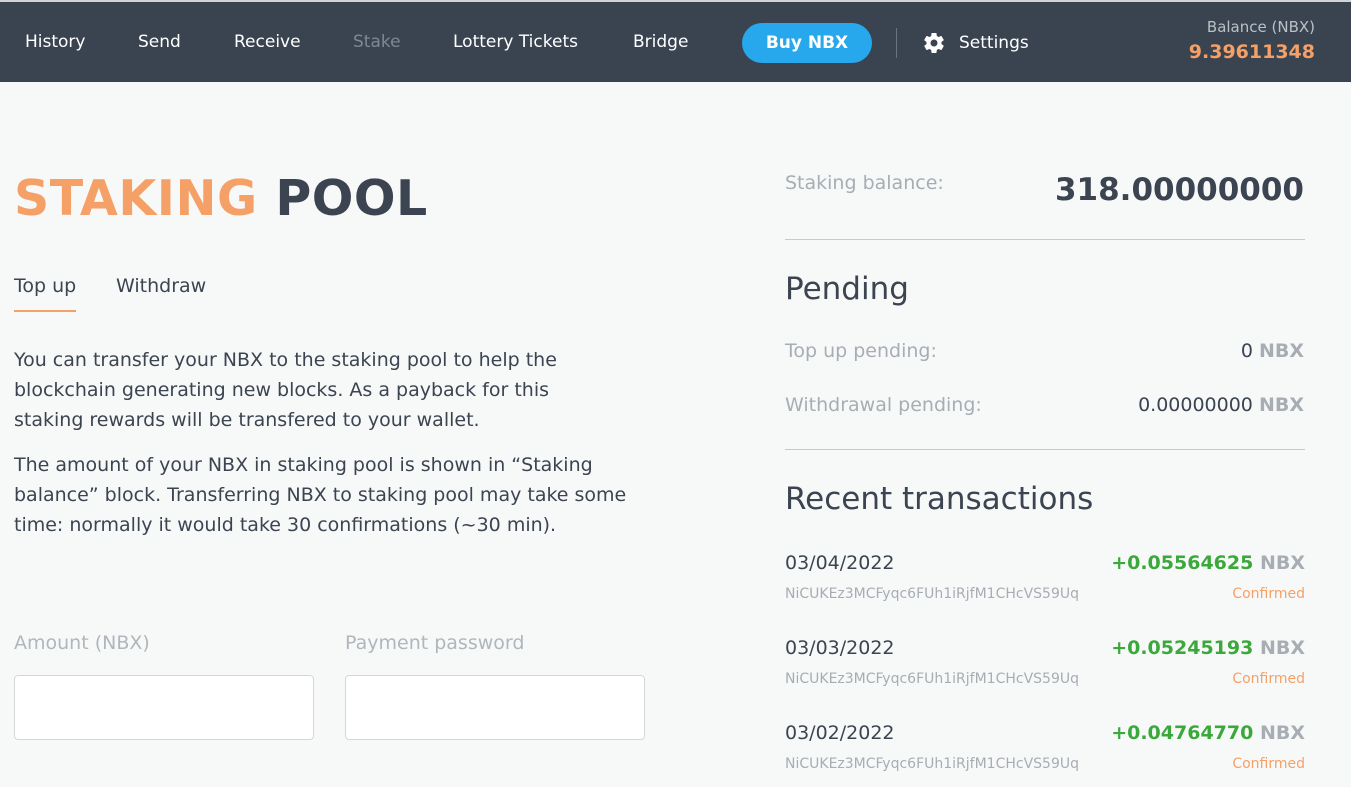 Image resolution: width=1351 pixels, height=787 pixels. I want to click on top-up-pending-value: 0 NBX, so click(1272, 351).